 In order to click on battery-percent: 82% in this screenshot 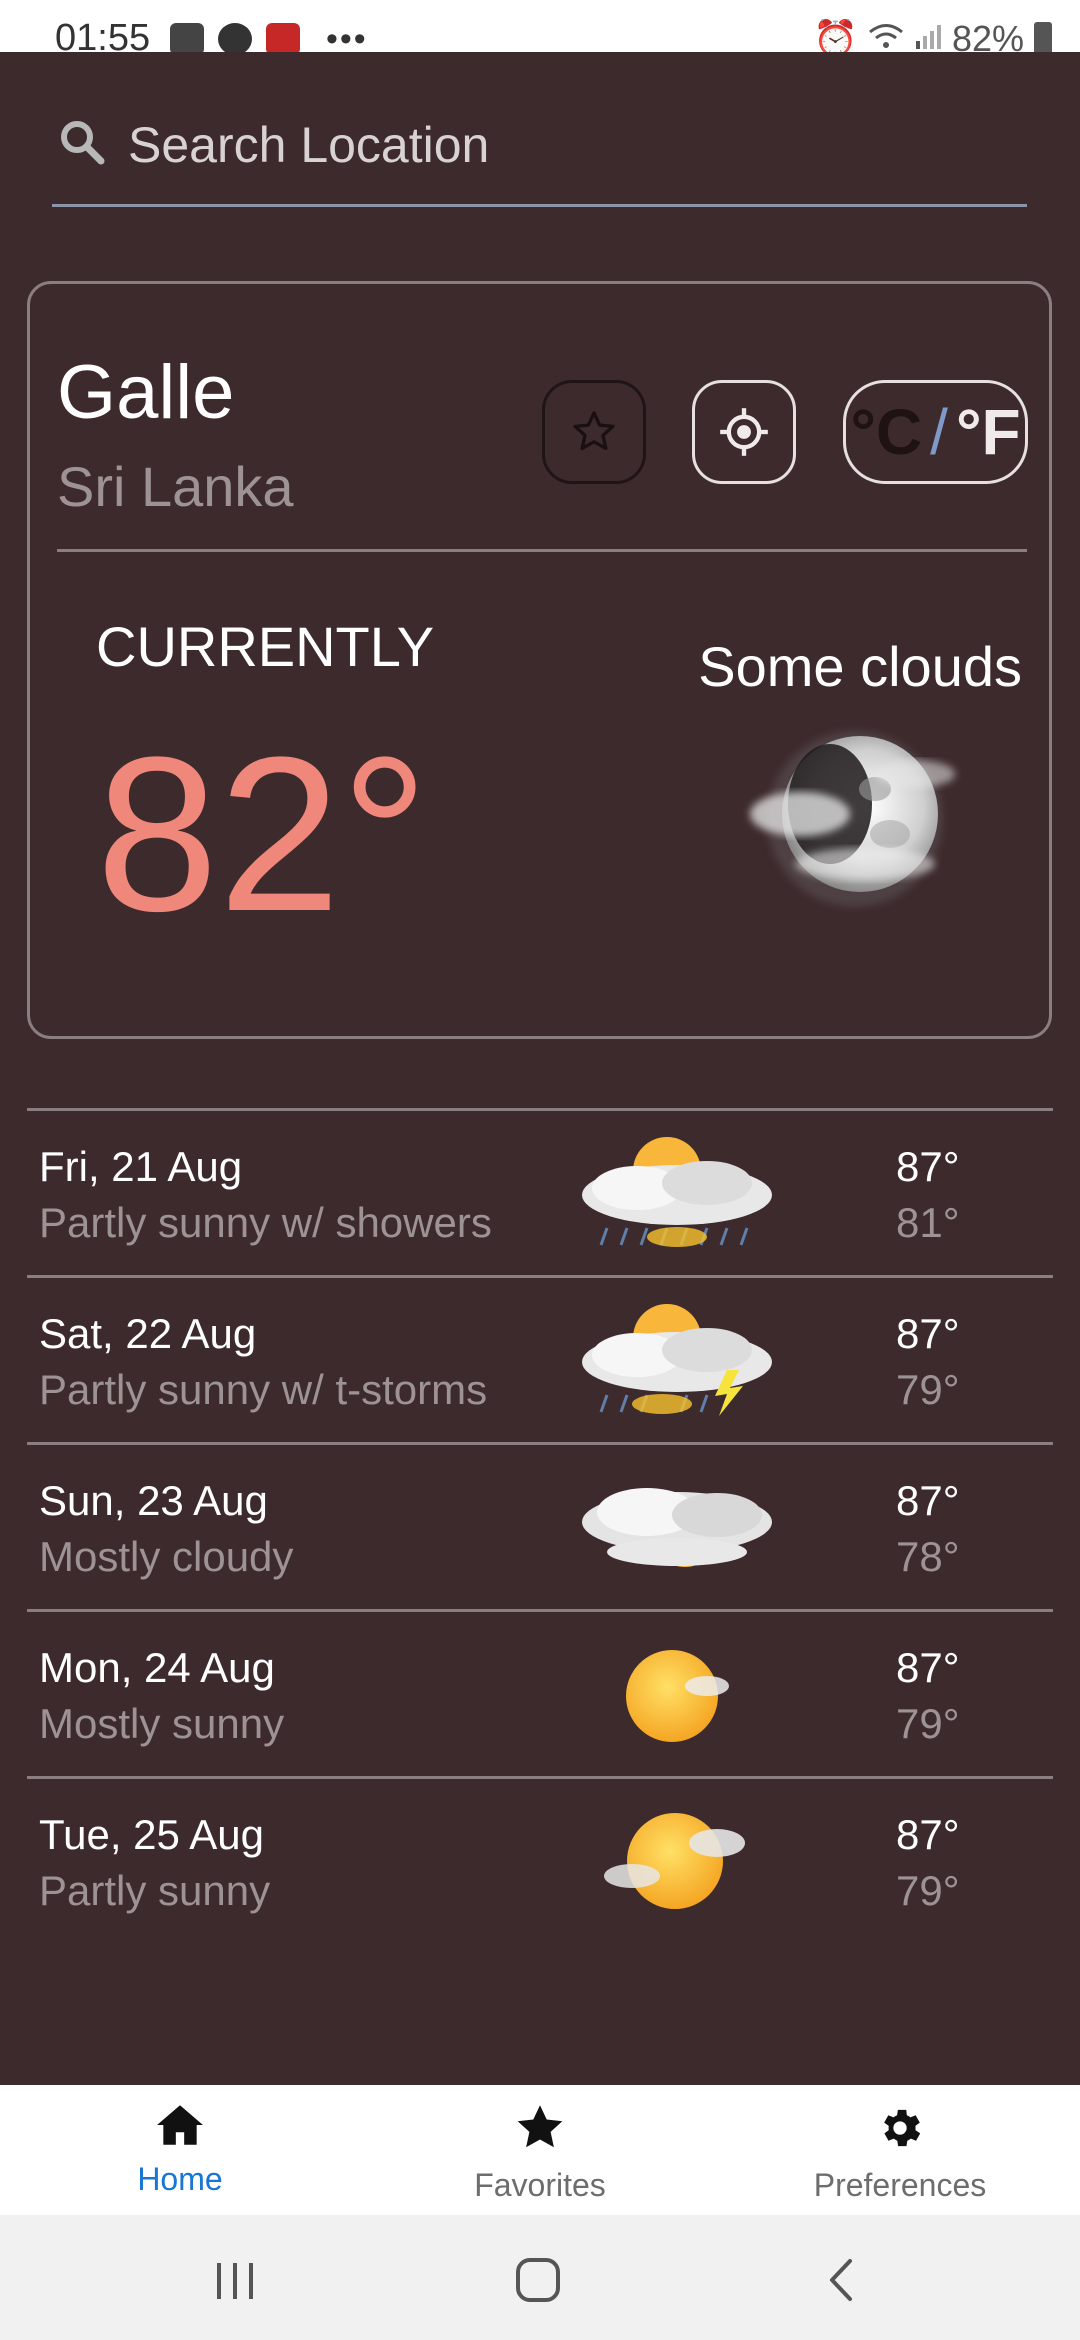, I will do `click(987, 35)`.